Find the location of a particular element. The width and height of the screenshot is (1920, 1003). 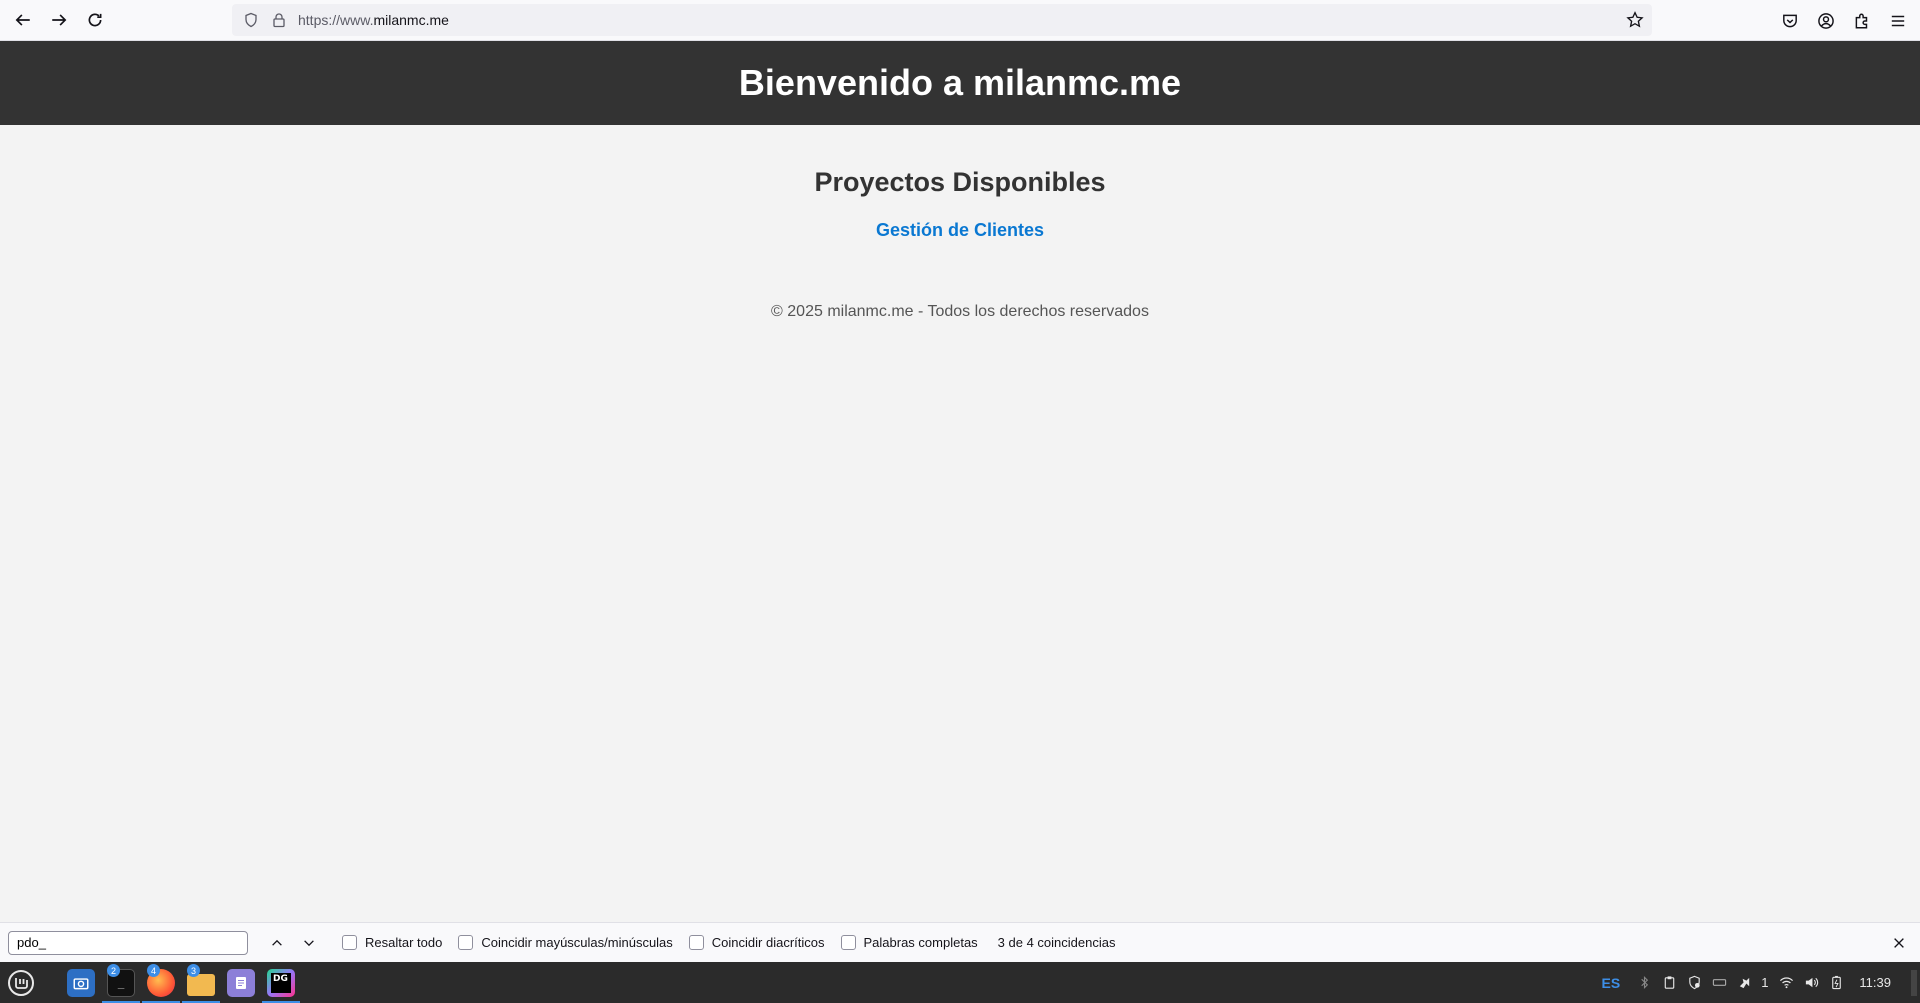

datagrip-icon: DG is located at coordinates (281, 982).